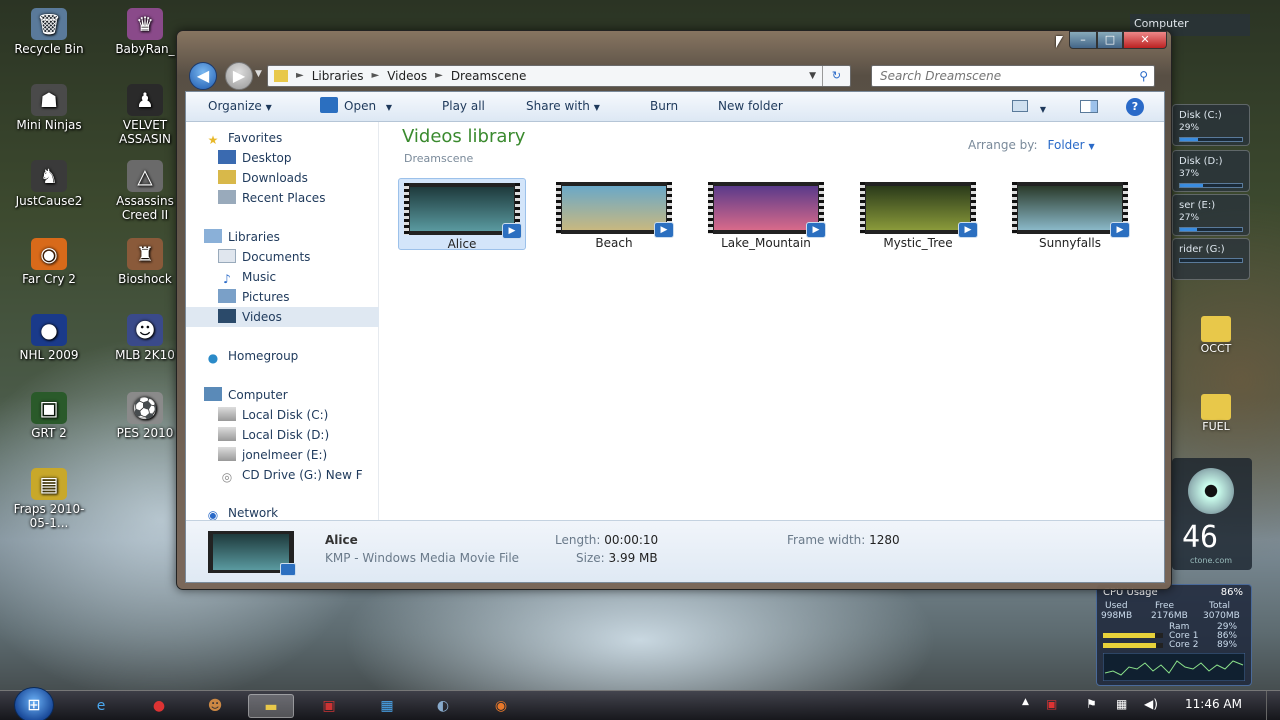 The height and width of the screenshot is (720, 1280). Describe the element at coordinates (559, 76) in the screenshot. I see `address-bar: ► Libraries ► Videos ► Dreamscene ▼ ↻` at that location.